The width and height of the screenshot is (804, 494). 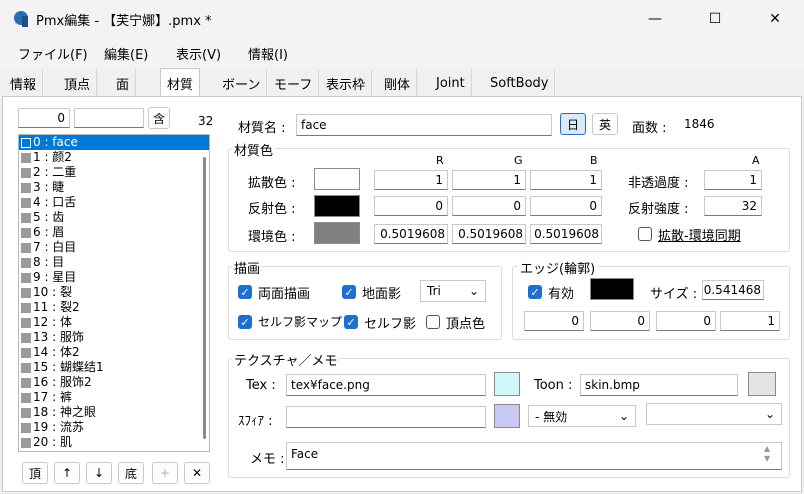 I want to click on edge-size-input: 0.541468, so click(x=733, y=290).